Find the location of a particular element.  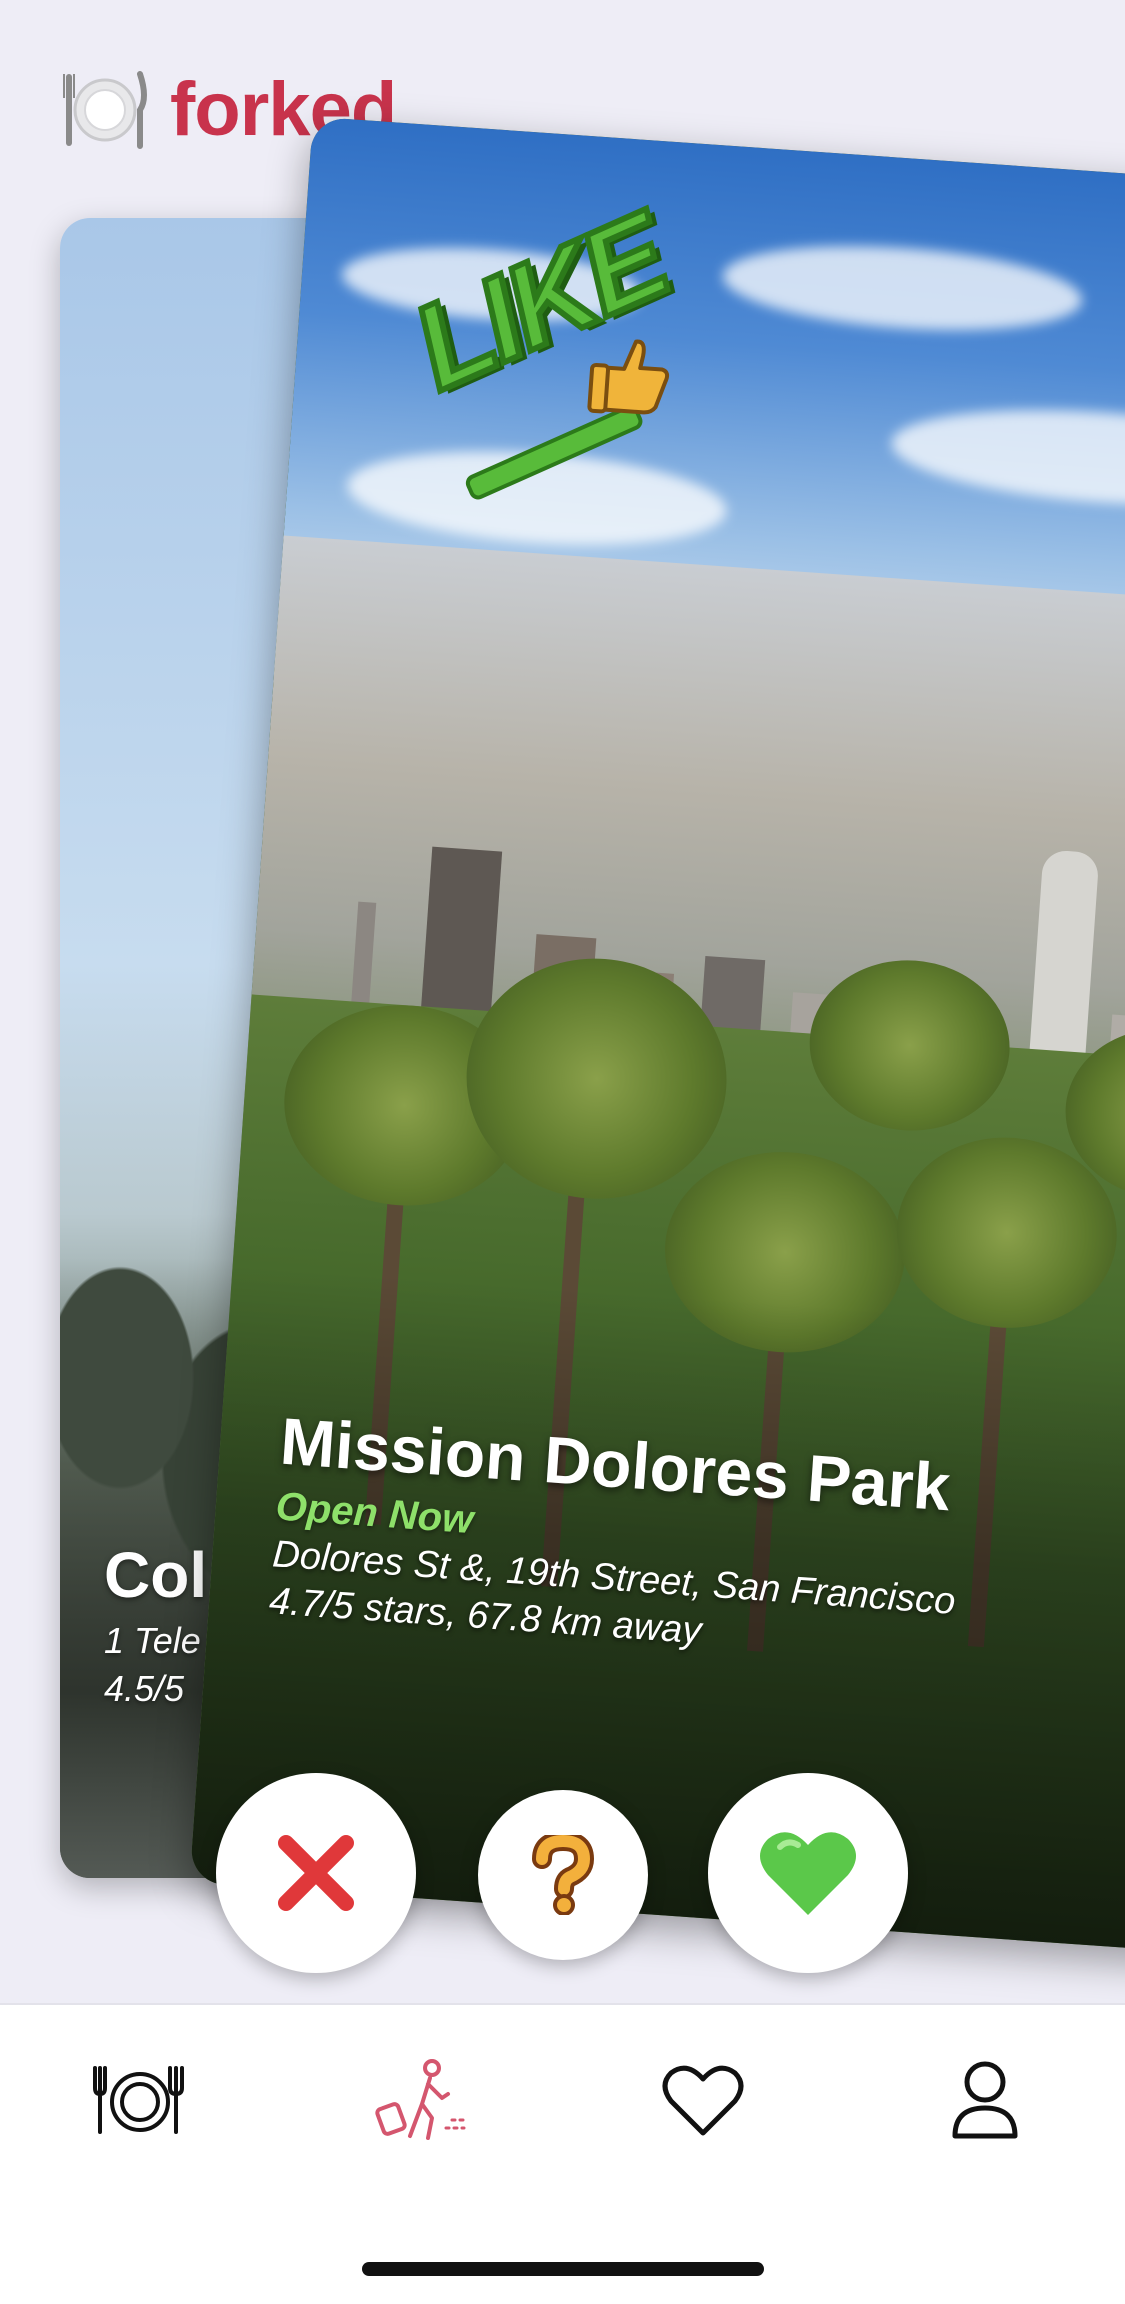

tab-profile is located at coordinates (985, 2100).